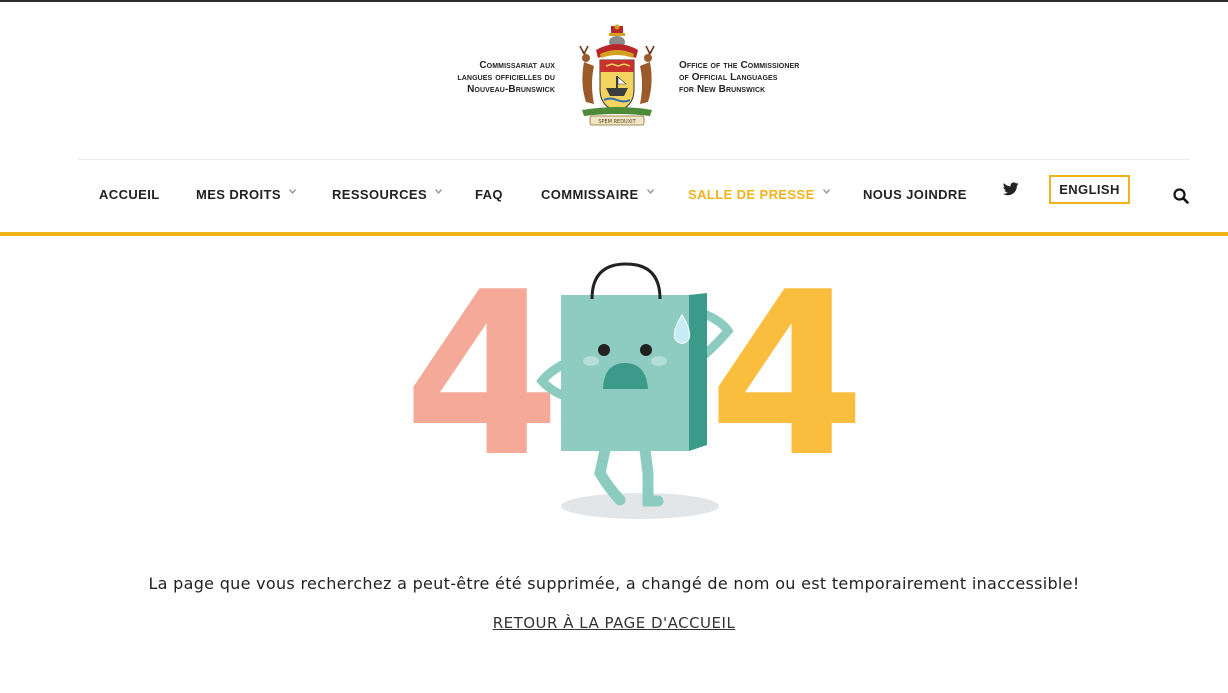 The width and height of the screenshot is (1228, 693). What do you see at coordinates (617, 75) in the screenshot?
I see `coat-of-arms-icon: SPEM REDUXIT` at bounding box center [617, 75].